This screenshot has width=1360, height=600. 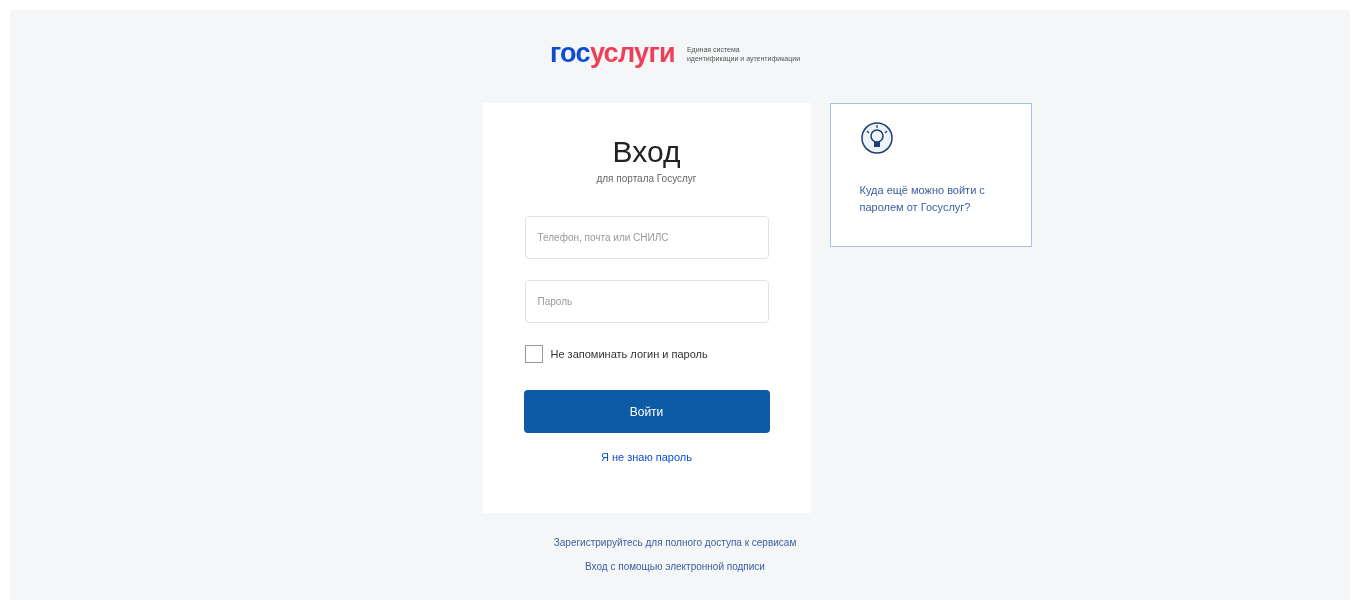 I want to click on checkbox, so click(x=533, y=354).